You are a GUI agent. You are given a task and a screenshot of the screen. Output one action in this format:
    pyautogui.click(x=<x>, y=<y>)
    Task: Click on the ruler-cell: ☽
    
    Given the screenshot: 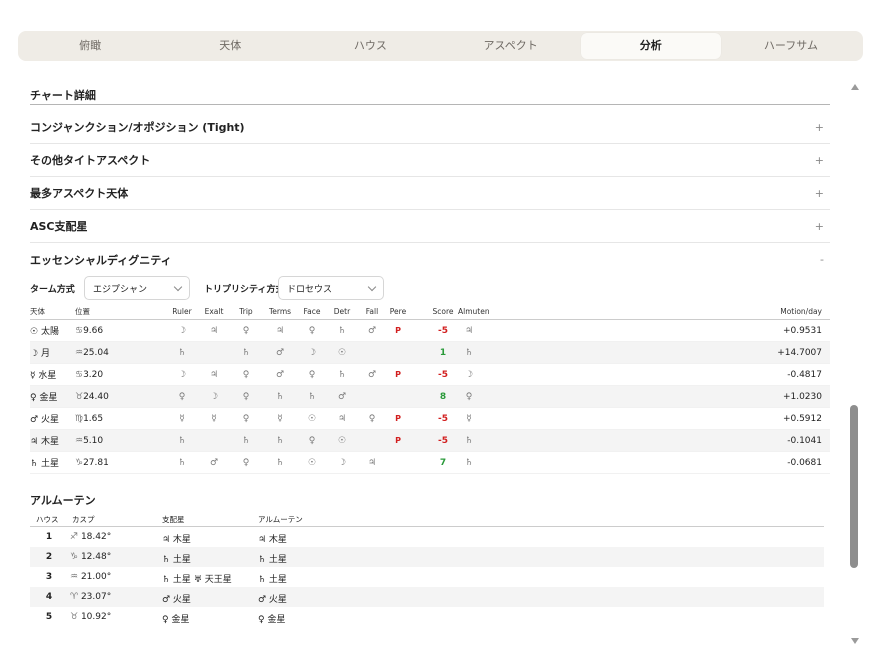 What is the action you would take?
    pyautogui.click(x=182, y=374)
    